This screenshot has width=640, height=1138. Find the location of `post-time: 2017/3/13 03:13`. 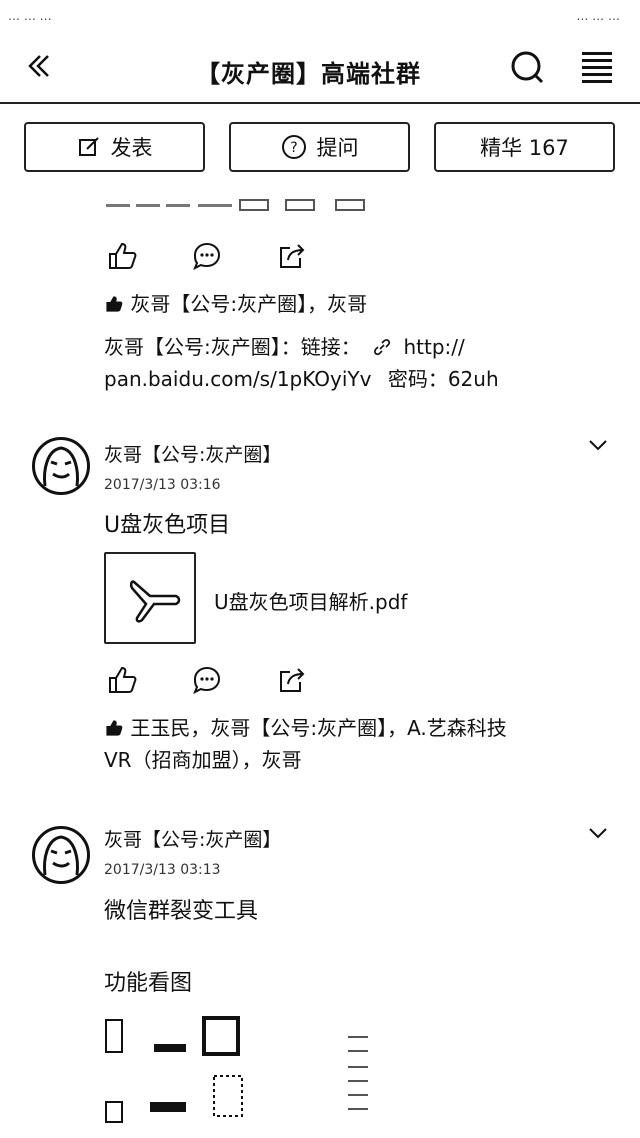

post-time: 2017/3/13 03:13 is located at coordinates (162, 870).